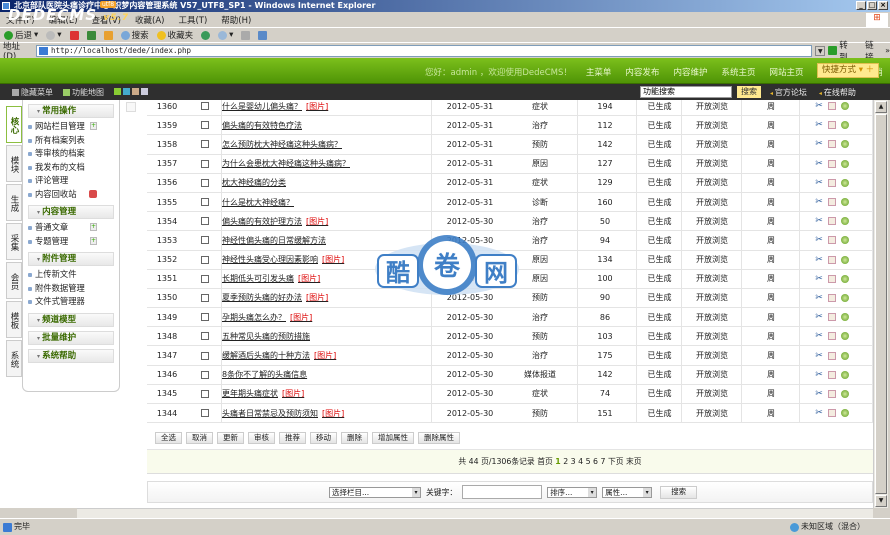  Describe the element at coordinates (71, 319) in the screenshot. I see `sidebar-section-header: 频道模型` at that location.